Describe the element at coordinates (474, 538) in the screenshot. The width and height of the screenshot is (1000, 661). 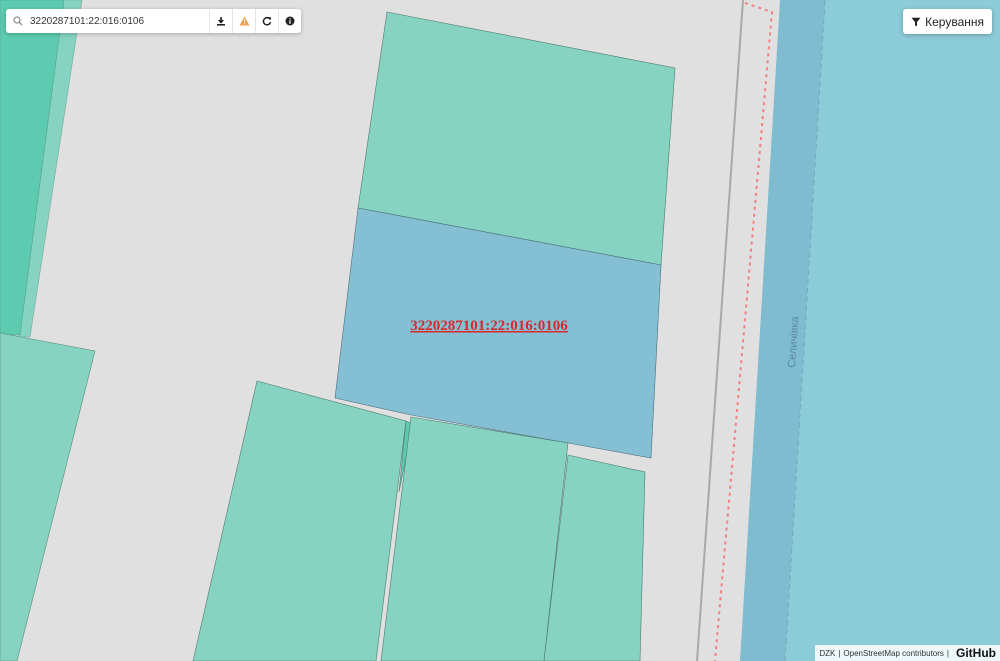
I see `parcel-lower-middle` at that location.